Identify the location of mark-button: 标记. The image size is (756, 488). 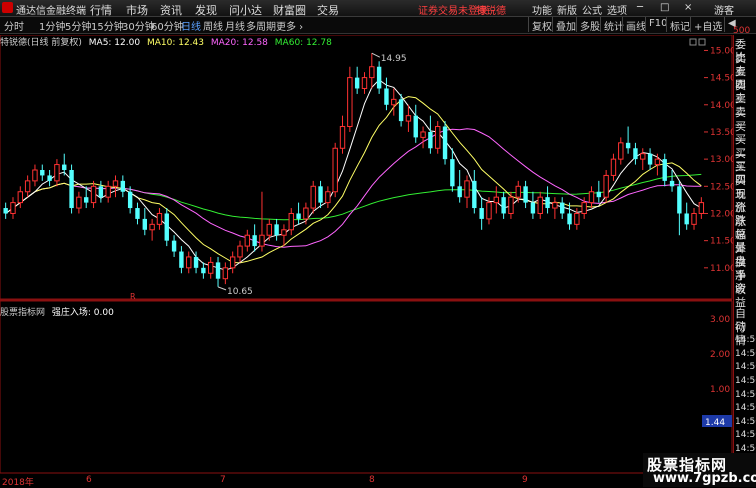
(679, 25).